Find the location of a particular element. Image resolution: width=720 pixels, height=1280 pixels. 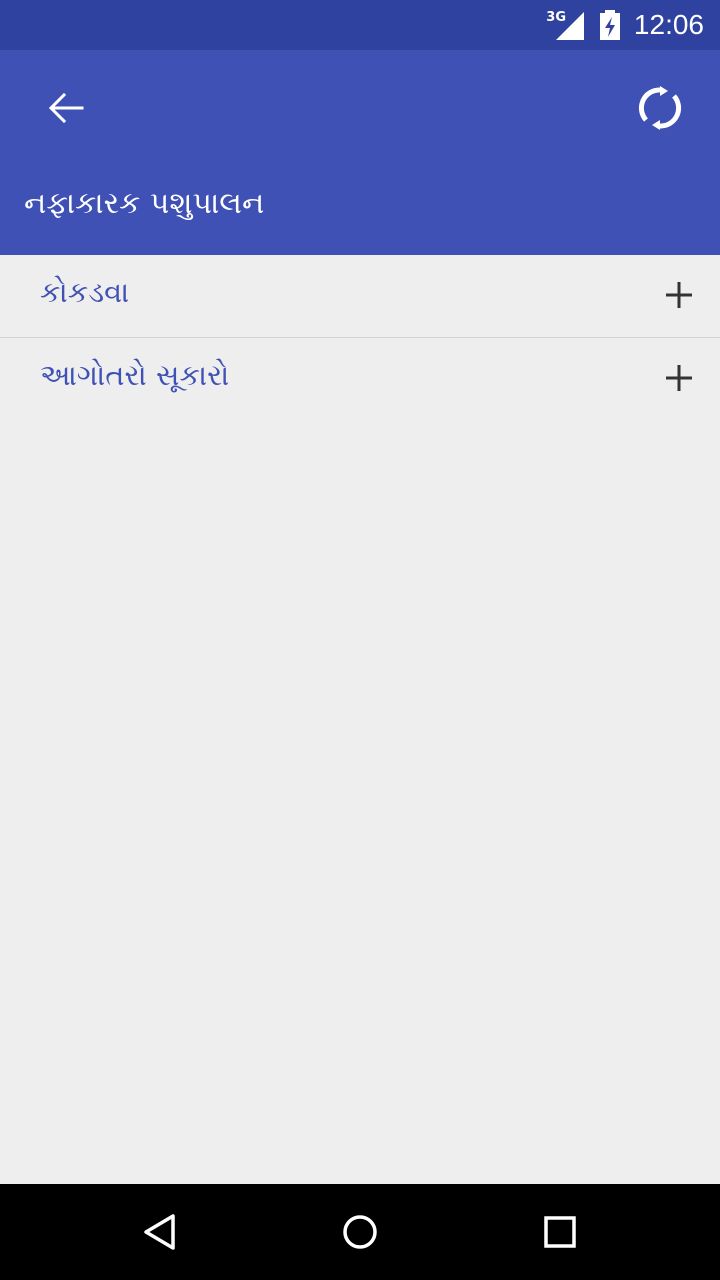

nav-home-icon is located at coordinates (360, 1232).